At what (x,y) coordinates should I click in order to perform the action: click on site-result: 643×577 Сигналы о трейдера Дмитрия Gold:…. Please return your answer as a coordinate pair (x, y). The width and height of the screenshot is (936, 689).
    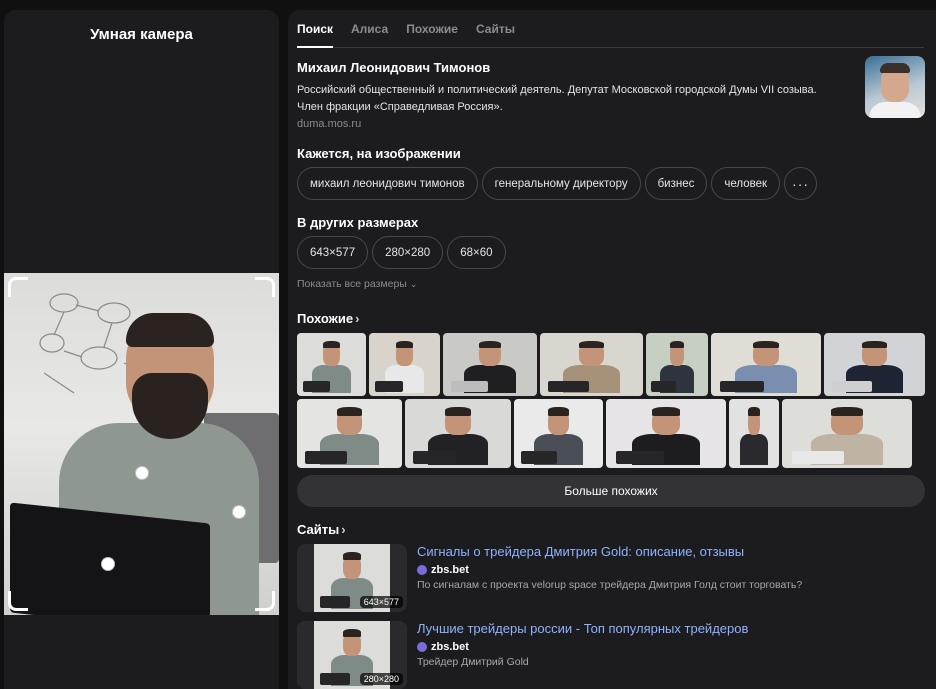
    Looking at the image, I should click on (611, 578).